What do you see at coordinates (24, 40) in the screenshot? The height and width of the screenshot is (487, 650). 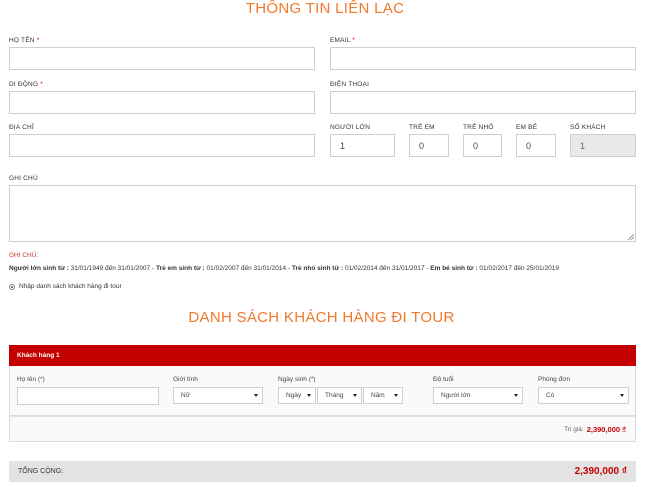 I see `name-label: HỌ TÊN *` at bounding box center [24, 40].